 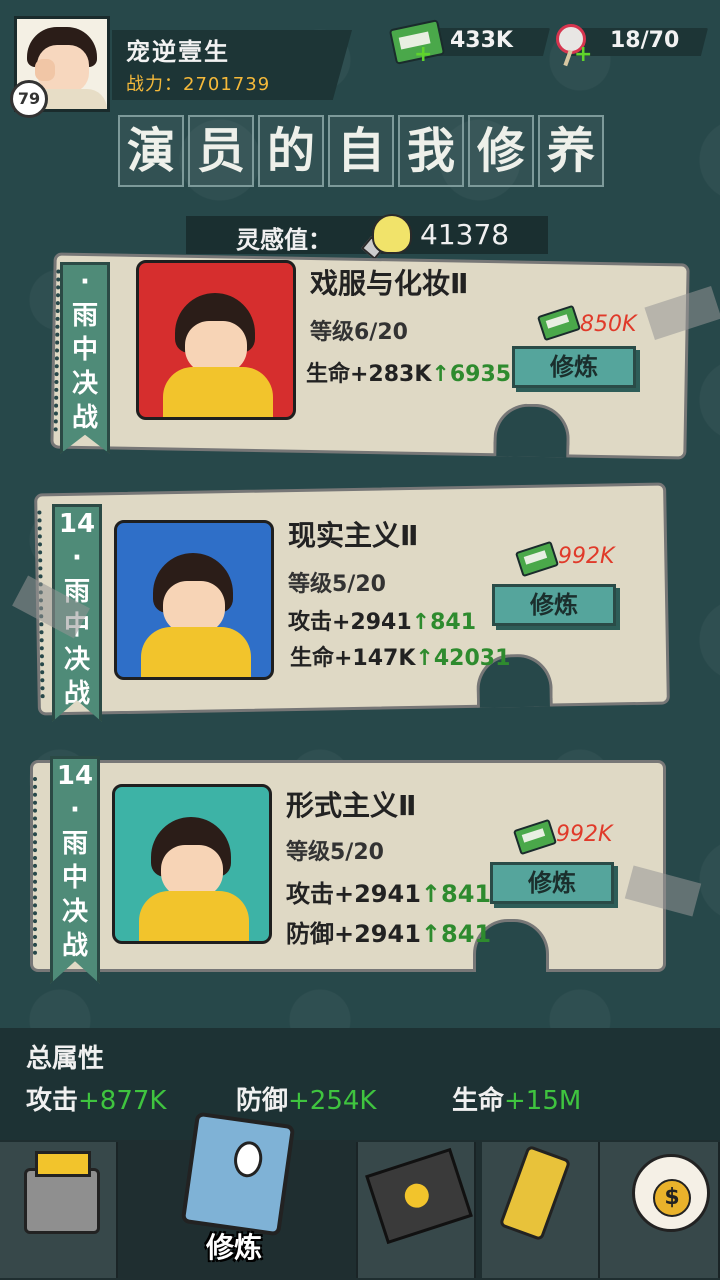 I want to click on lightbulb-icon, so click(x=392, y=234).